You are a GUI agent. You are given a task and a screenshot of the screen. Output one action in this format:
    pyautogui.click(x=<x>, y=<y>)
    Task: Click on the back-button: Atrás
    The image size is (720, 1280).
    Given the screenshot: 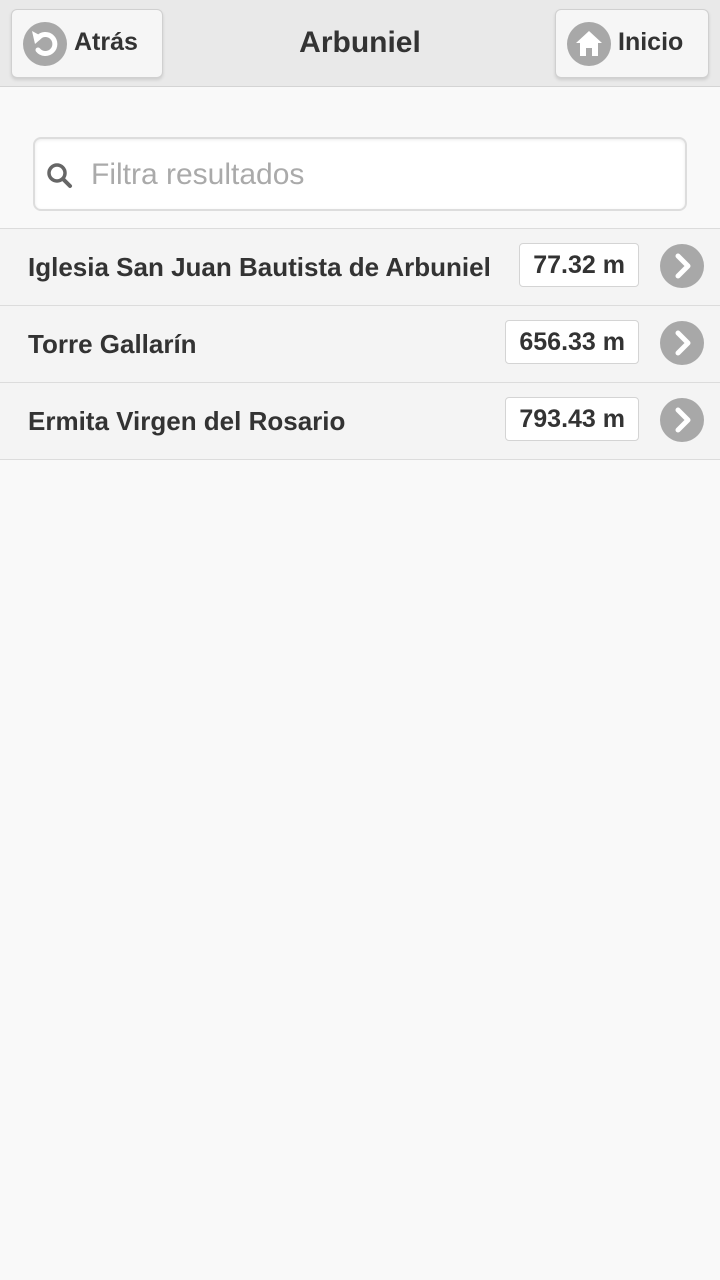 What is the action you would take?
    pyautogui.click(x=87, y=43)
    